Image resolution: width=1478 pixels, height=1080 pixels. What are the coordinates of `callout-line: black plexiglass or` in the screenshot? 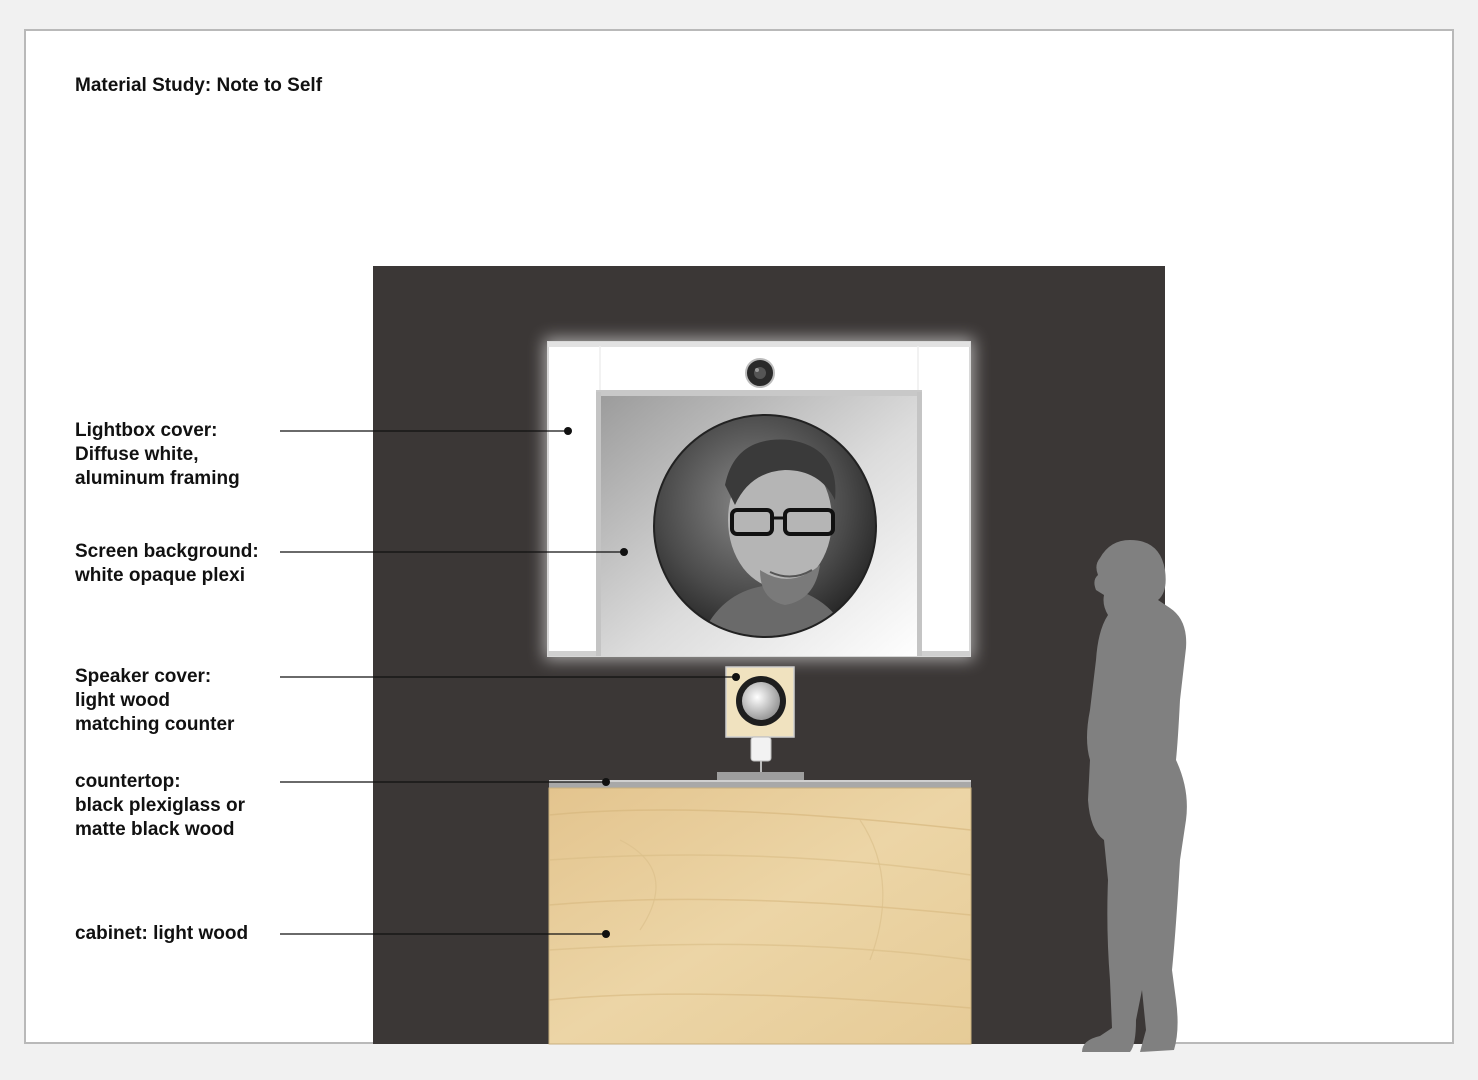 It's located at (160, 805).